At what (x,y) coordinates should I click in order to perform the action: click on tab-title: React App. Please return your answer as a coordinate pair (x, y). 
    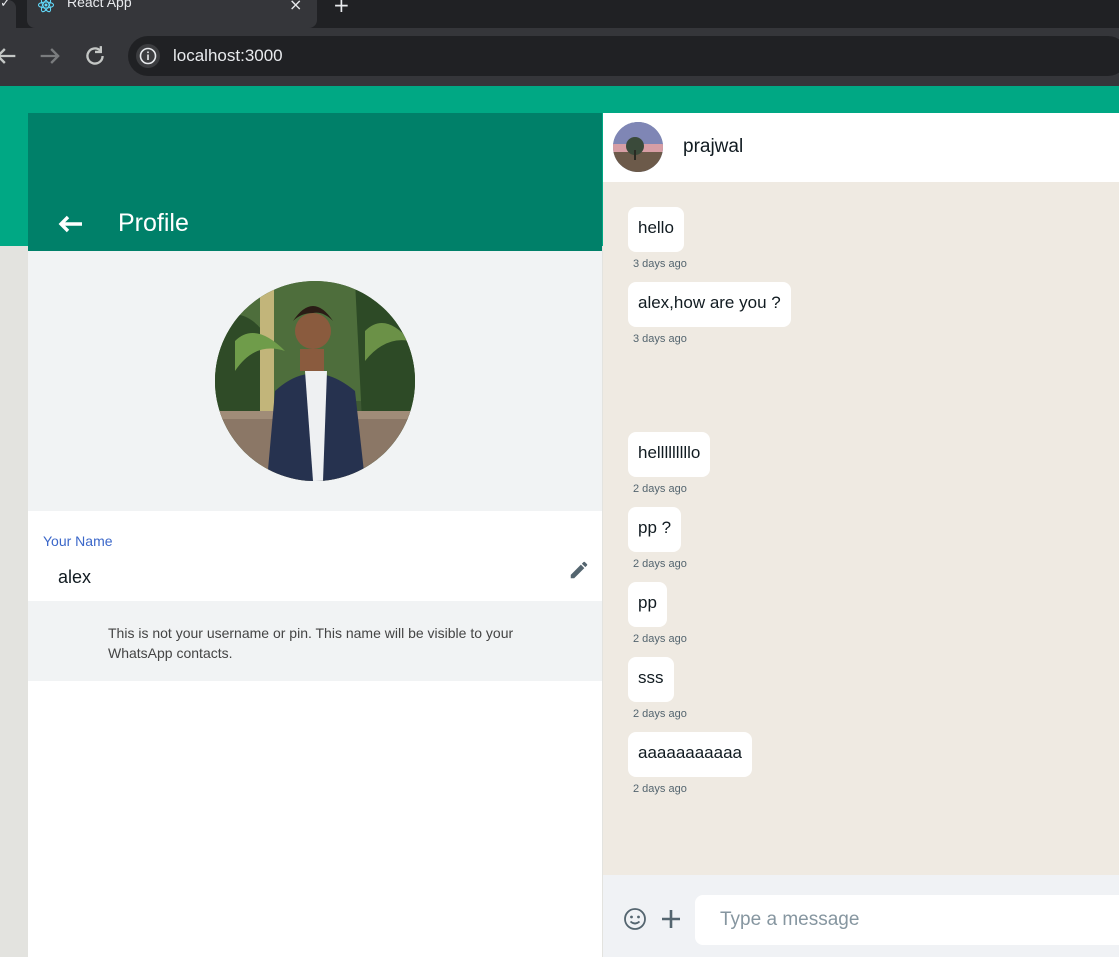
    Looking at the image, I should click on (99, 5).